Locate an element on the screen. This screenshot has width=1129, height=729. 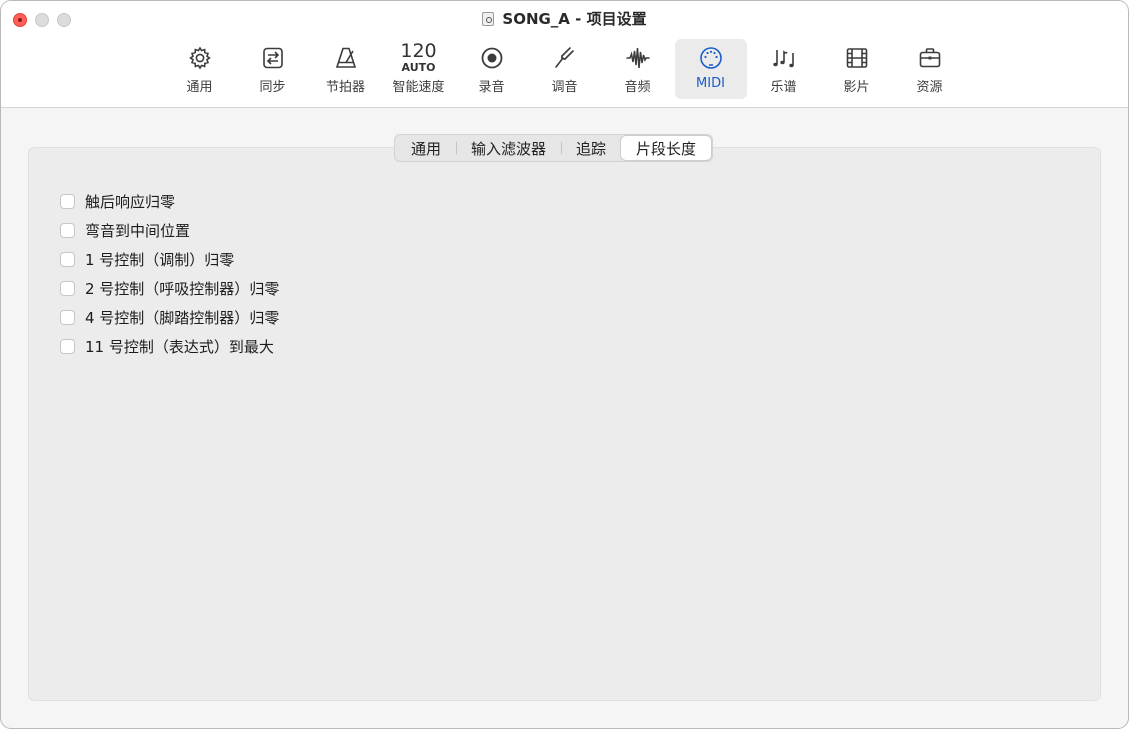
window-title-text: SONG_A - 项目设置 is located at coordinates (574, 19).